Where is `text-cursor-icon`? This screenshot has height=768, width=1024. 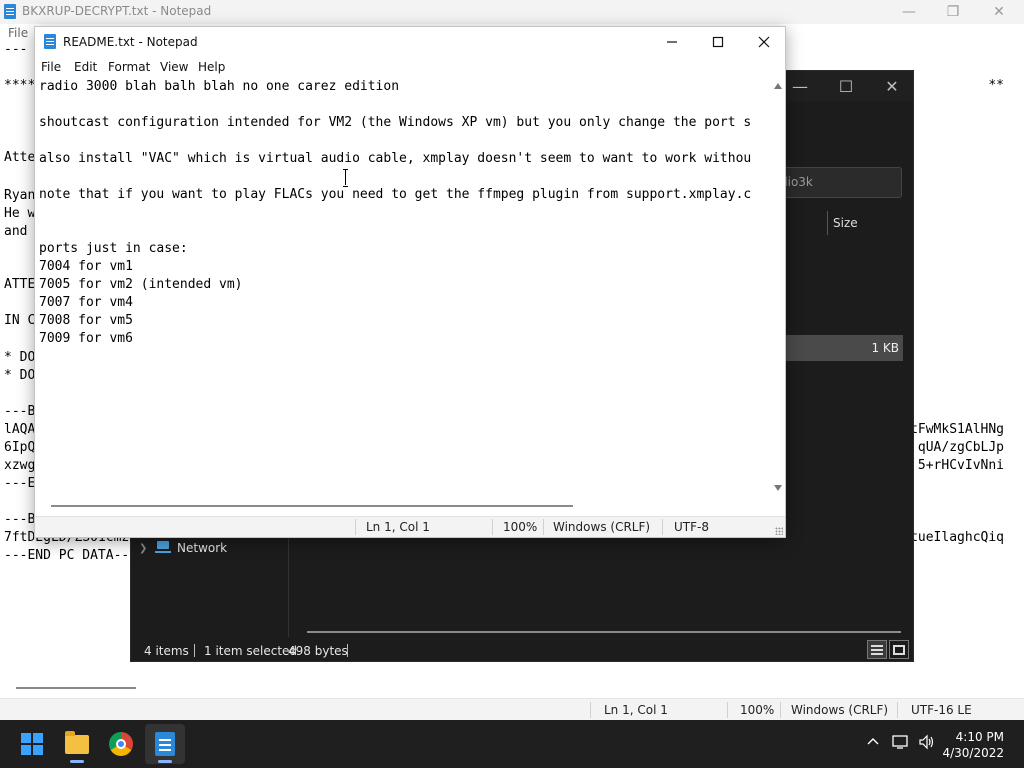
text-cursor-icon is located at coordinates (345, 178).